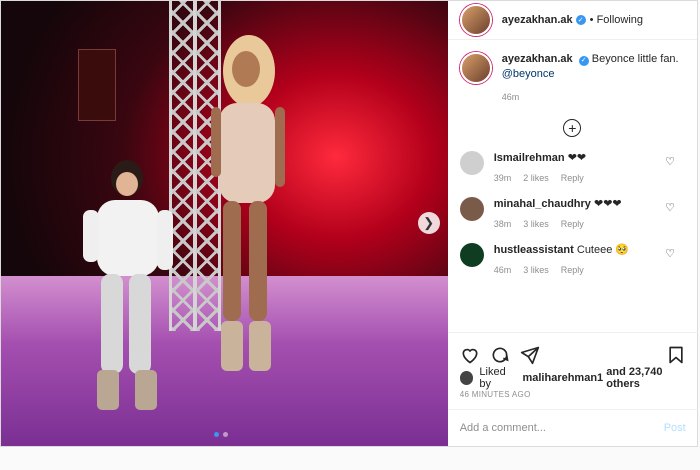  What do you see at coordinates (572, 349) in the screenshot?
I see `action-bar` at bounding box center [572, 349].